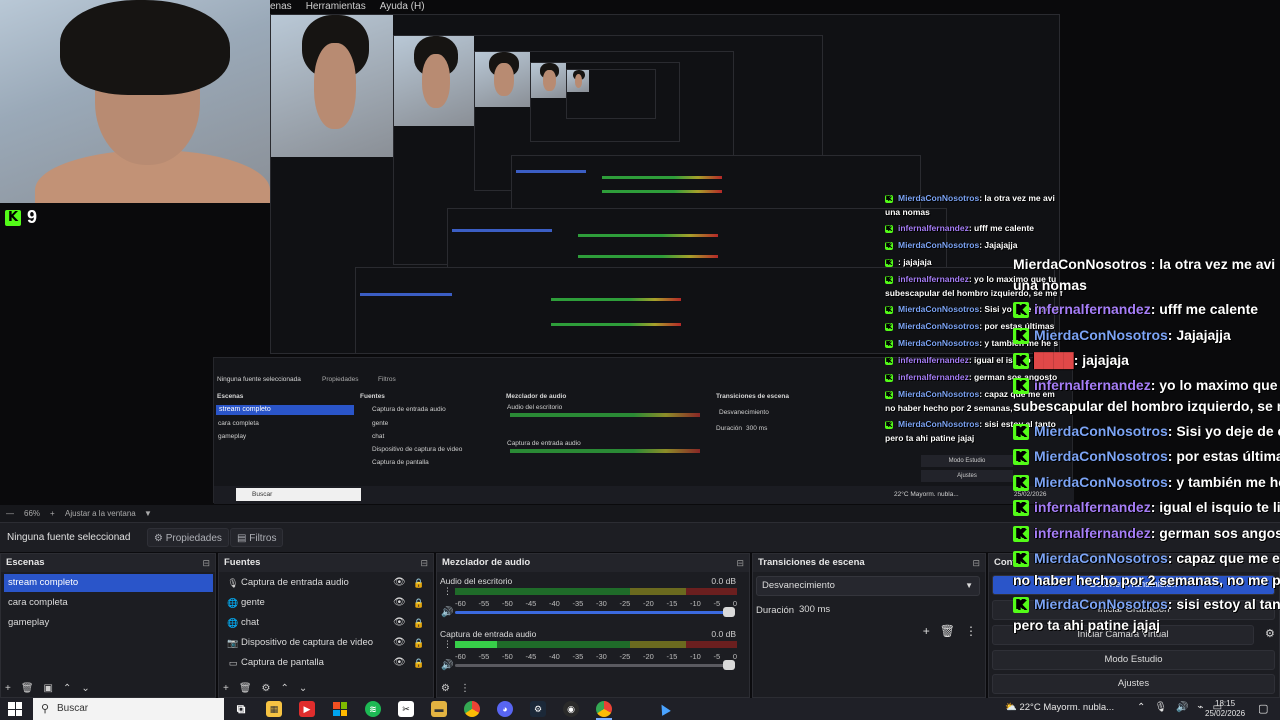 The image size is (1280, 720). Describe the element at coordinates (325, 603) in the screenshot. I see `source-item: 🌐 gente 👁 🔒` at that location.